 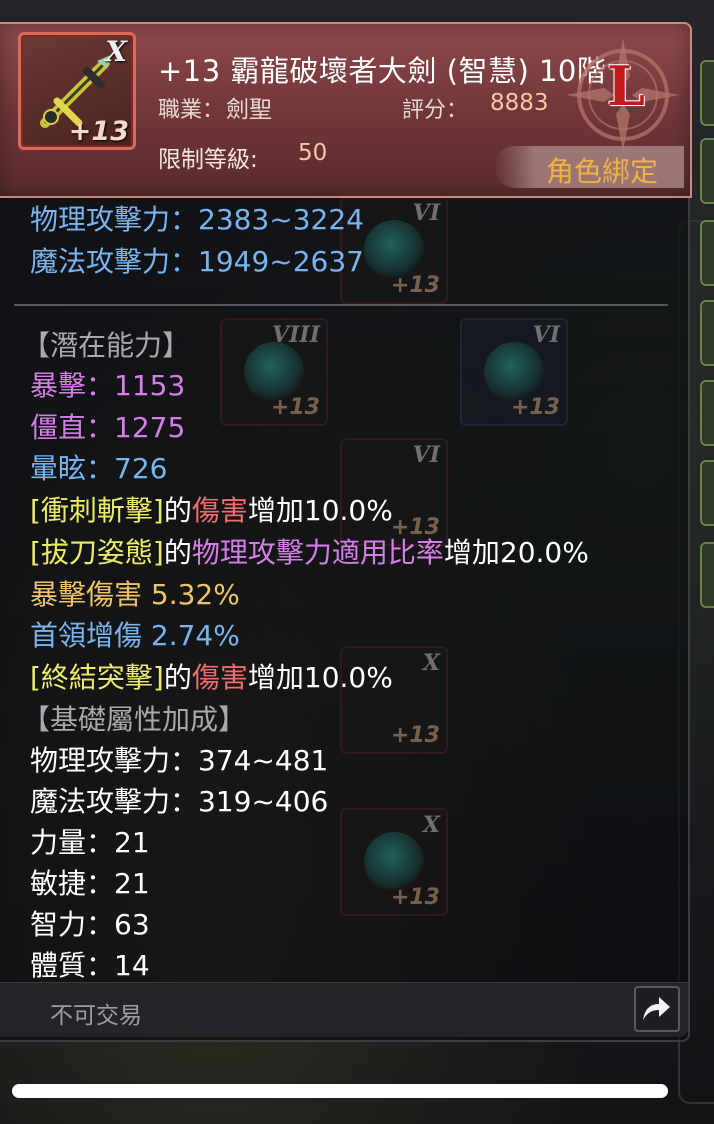 What do you see at coordinates (191, 110) in the screenshot?
I see `job-label: 職業：` at bounding box center [191, 110].